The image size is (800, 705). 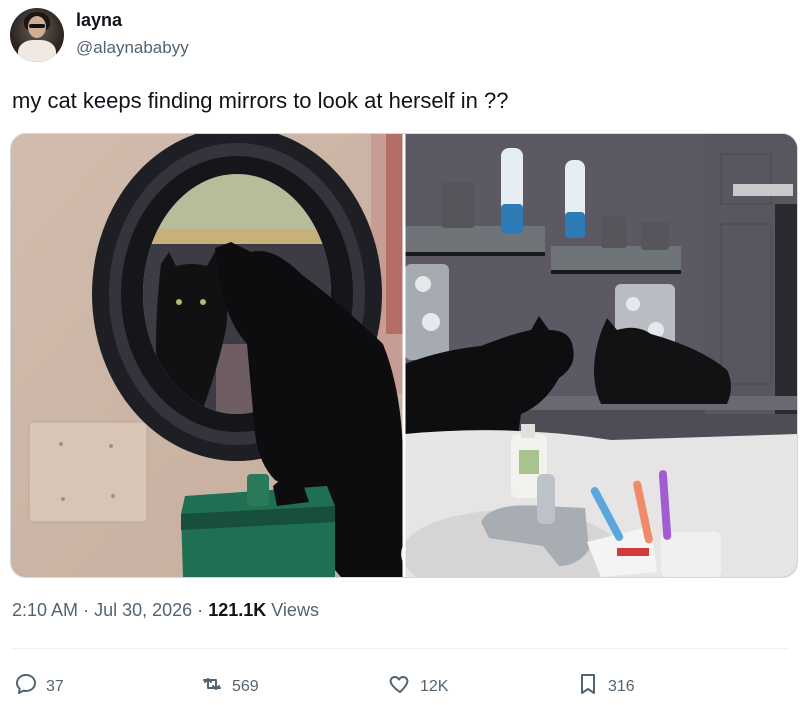 What do you see at coordinates (39, 686) in the screenshot?
I see `reply-button: 37` at bounding box center [39, 686].